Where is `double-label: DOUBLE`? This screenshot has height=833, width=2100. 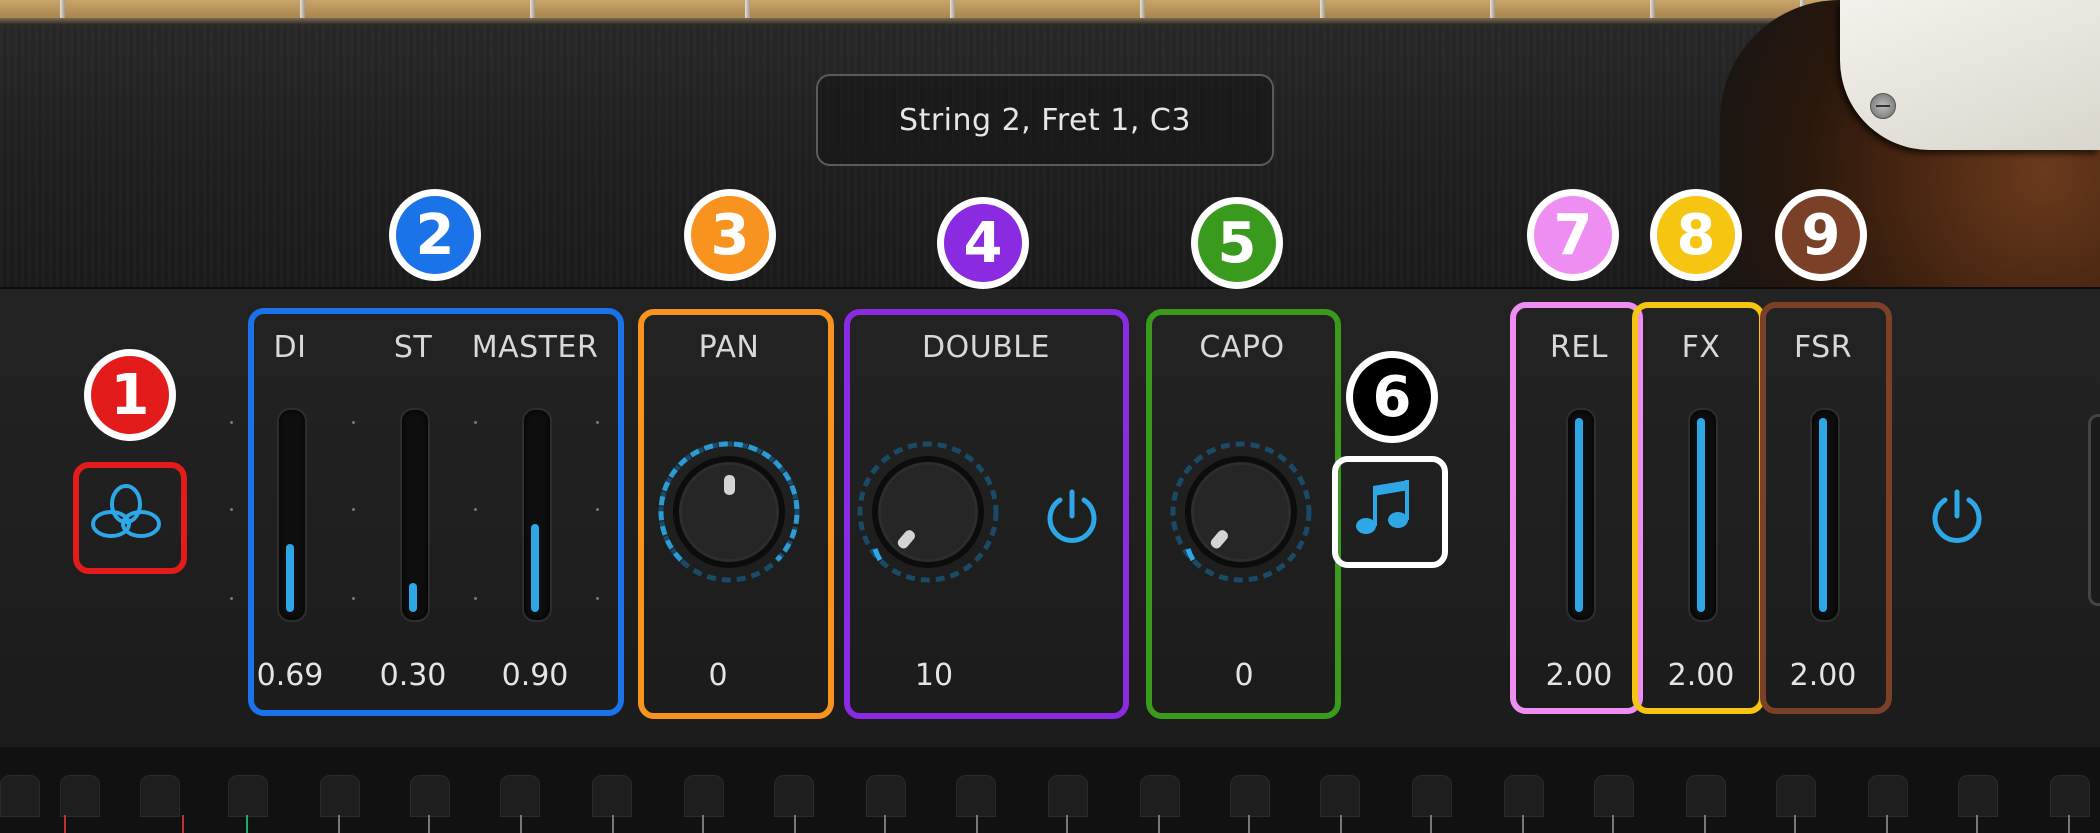 double-label: DOUBLE is located at coordinates (986, 347).